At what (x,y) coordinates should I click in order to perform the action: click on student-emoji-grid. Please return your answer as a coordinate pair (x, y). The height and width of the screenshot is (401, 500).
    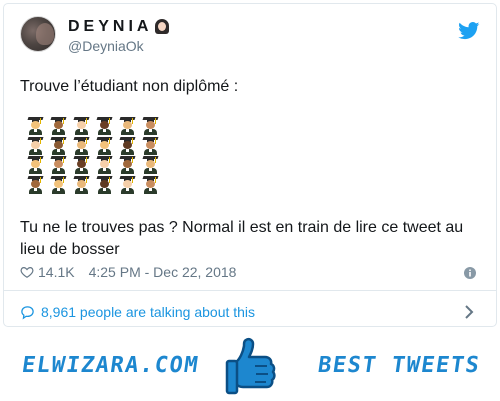
    Looking at the image, I should click on (96, 155).